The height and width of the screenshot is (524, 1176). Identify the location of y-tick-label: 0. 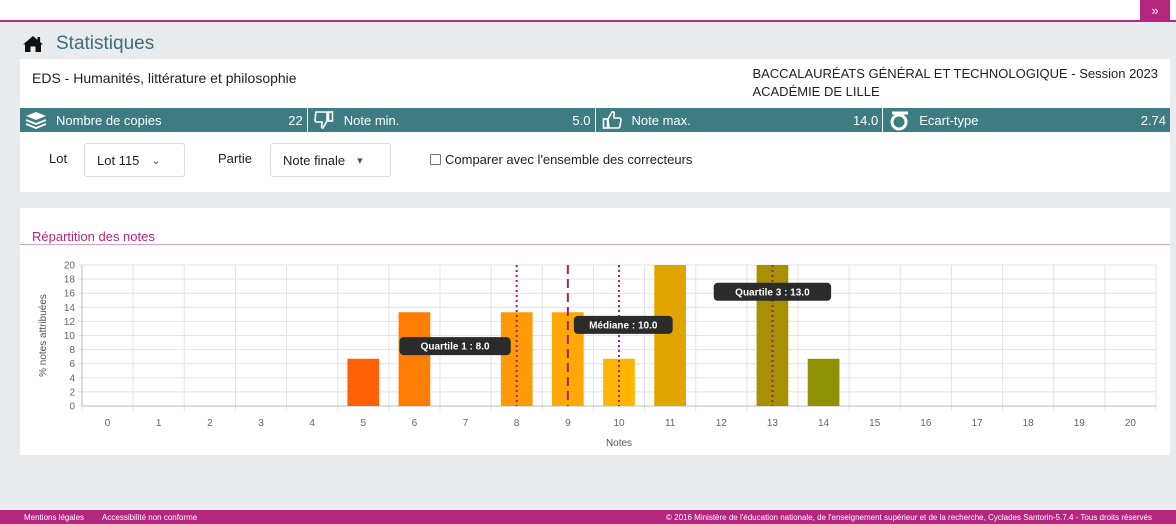
(72, 407).